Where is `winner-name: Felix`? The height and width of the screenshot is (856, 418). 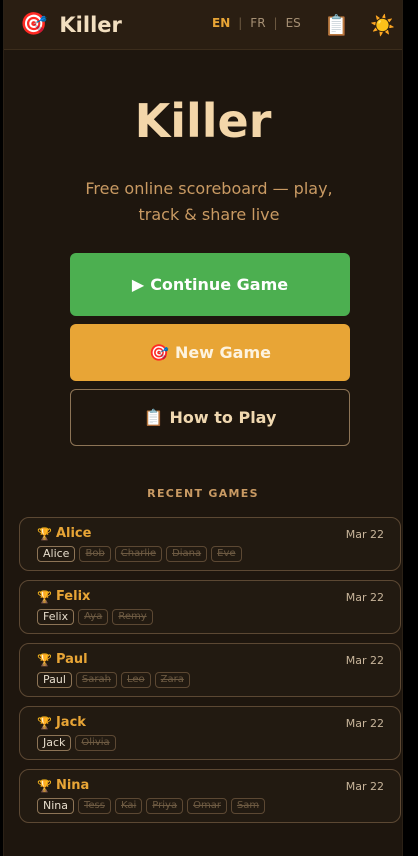
winner-name: Felix is located at coordinates (73, 596).